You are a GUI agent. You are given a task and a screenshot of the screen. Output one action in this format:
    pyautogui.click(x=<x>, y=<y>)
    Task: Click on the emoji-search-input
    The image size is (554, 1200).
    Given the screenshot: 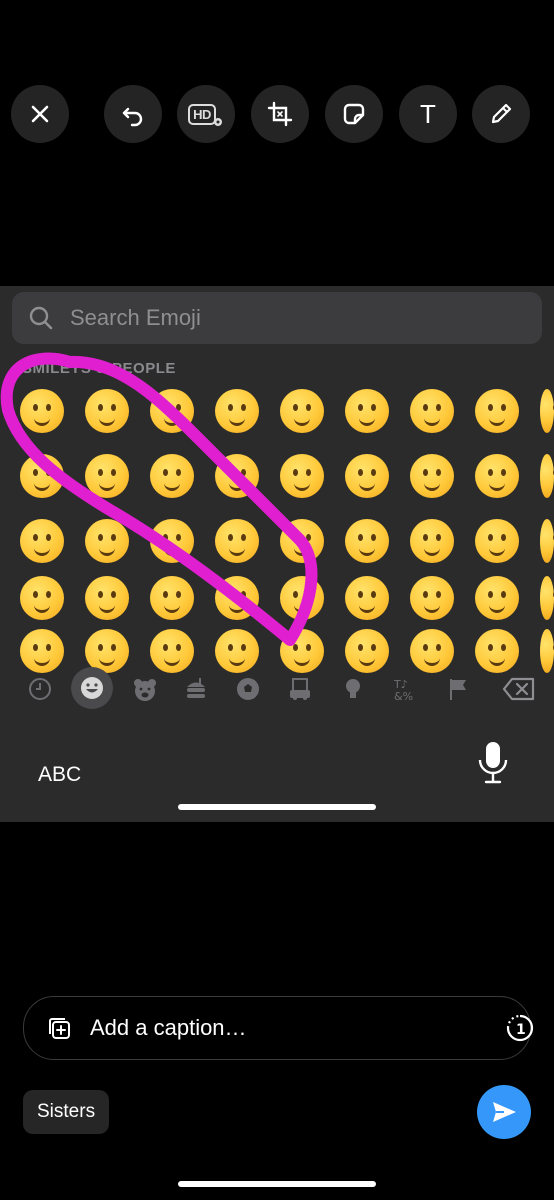 What is the action you would take?
    pyautogui.click(x=280, y=318)
    